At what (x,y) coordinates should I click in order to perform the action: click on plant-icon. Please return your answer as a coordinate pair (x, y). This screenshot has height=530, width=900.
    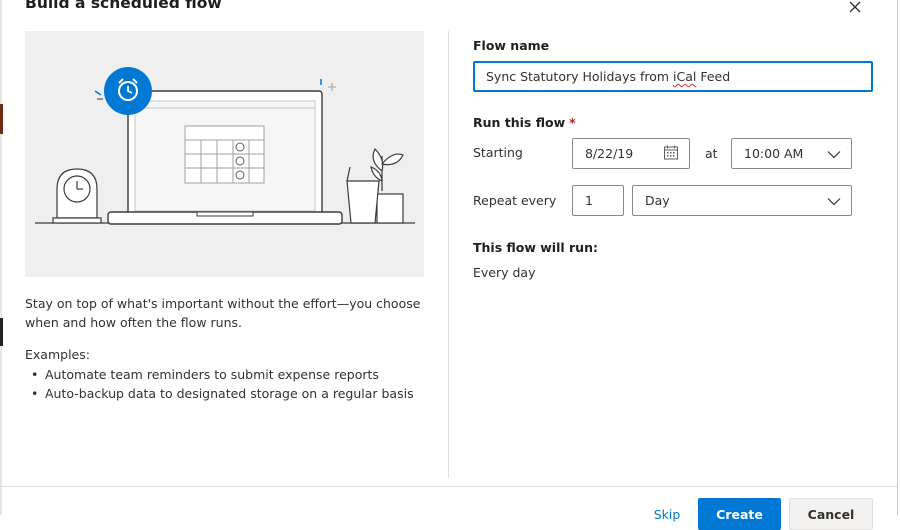
    Looking at the image, I should click on (375, 185).